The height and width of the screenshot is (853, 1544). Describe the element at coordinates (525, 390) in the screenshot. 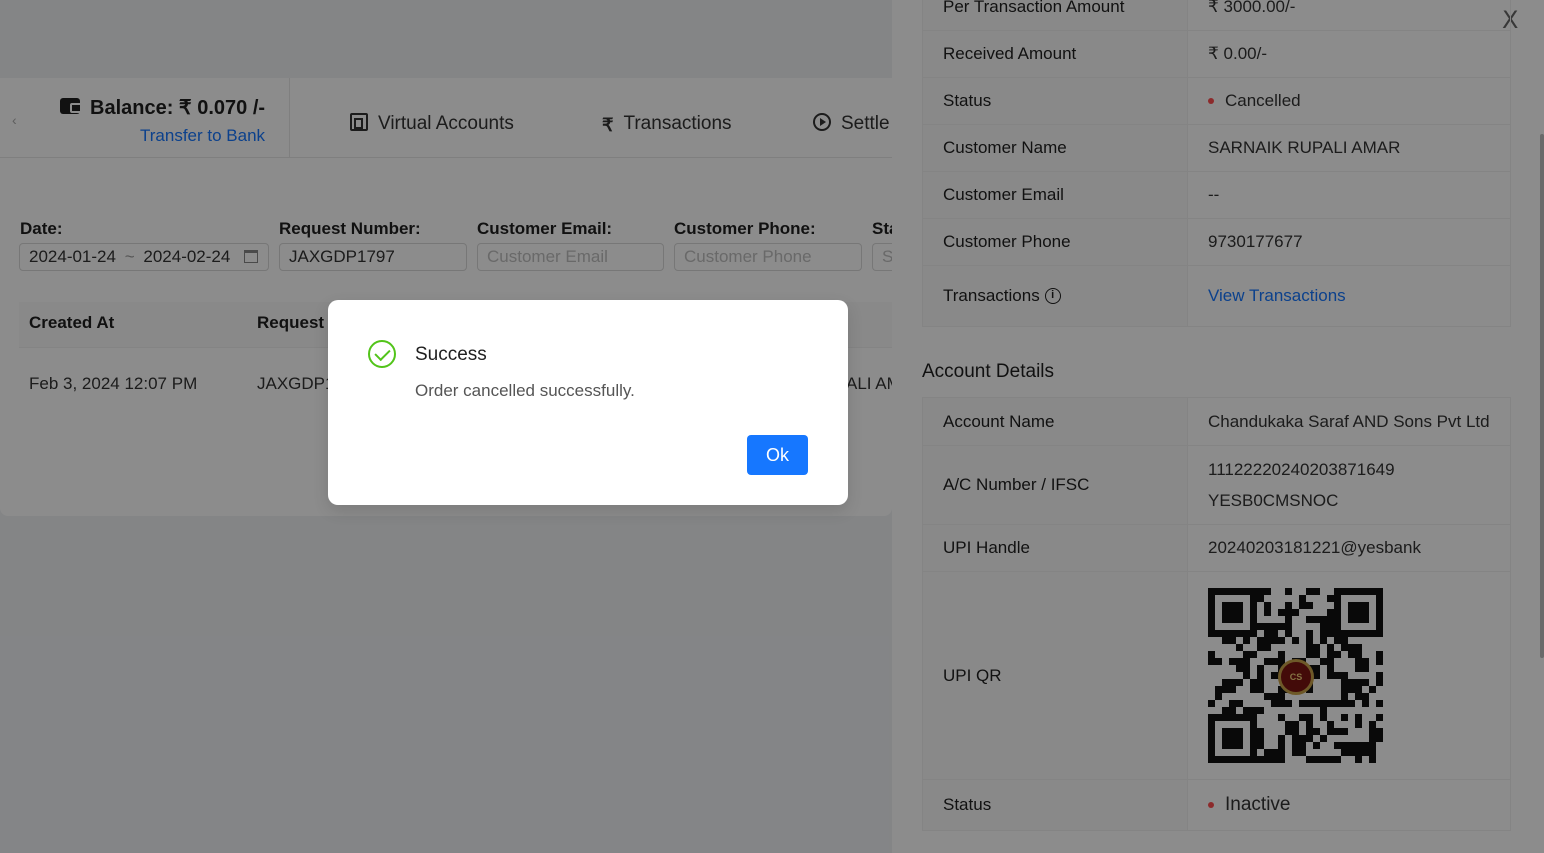

I see `dialog-message: Order cancelled successfully.` at that location.